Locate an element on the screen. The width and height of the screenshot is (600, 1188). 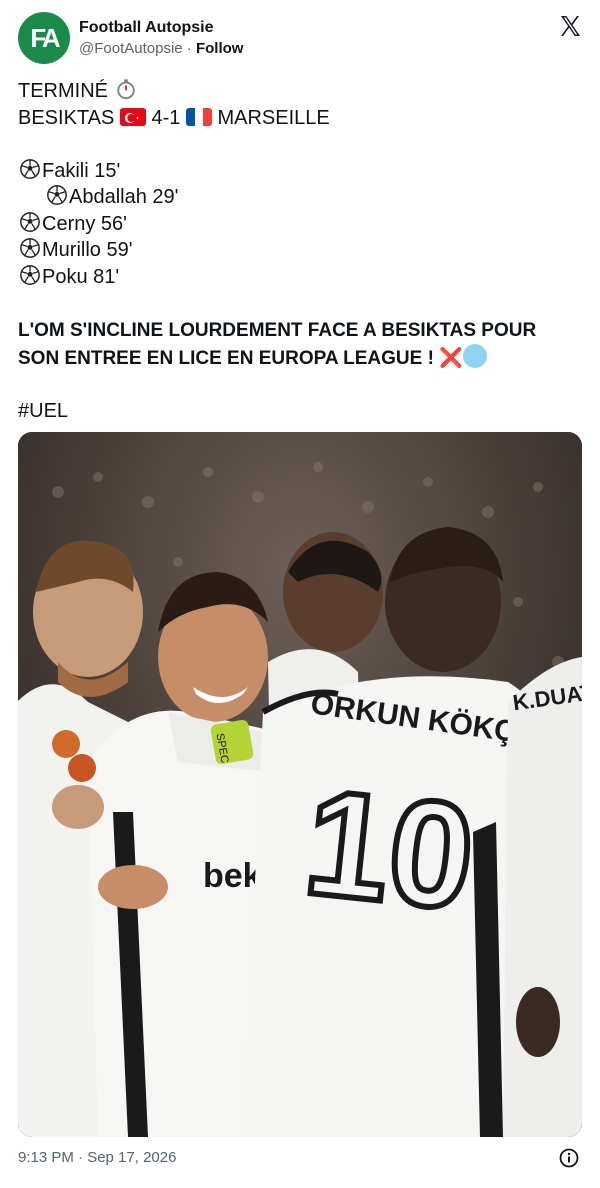
avatar: FA is located at coordinates (44, 38).